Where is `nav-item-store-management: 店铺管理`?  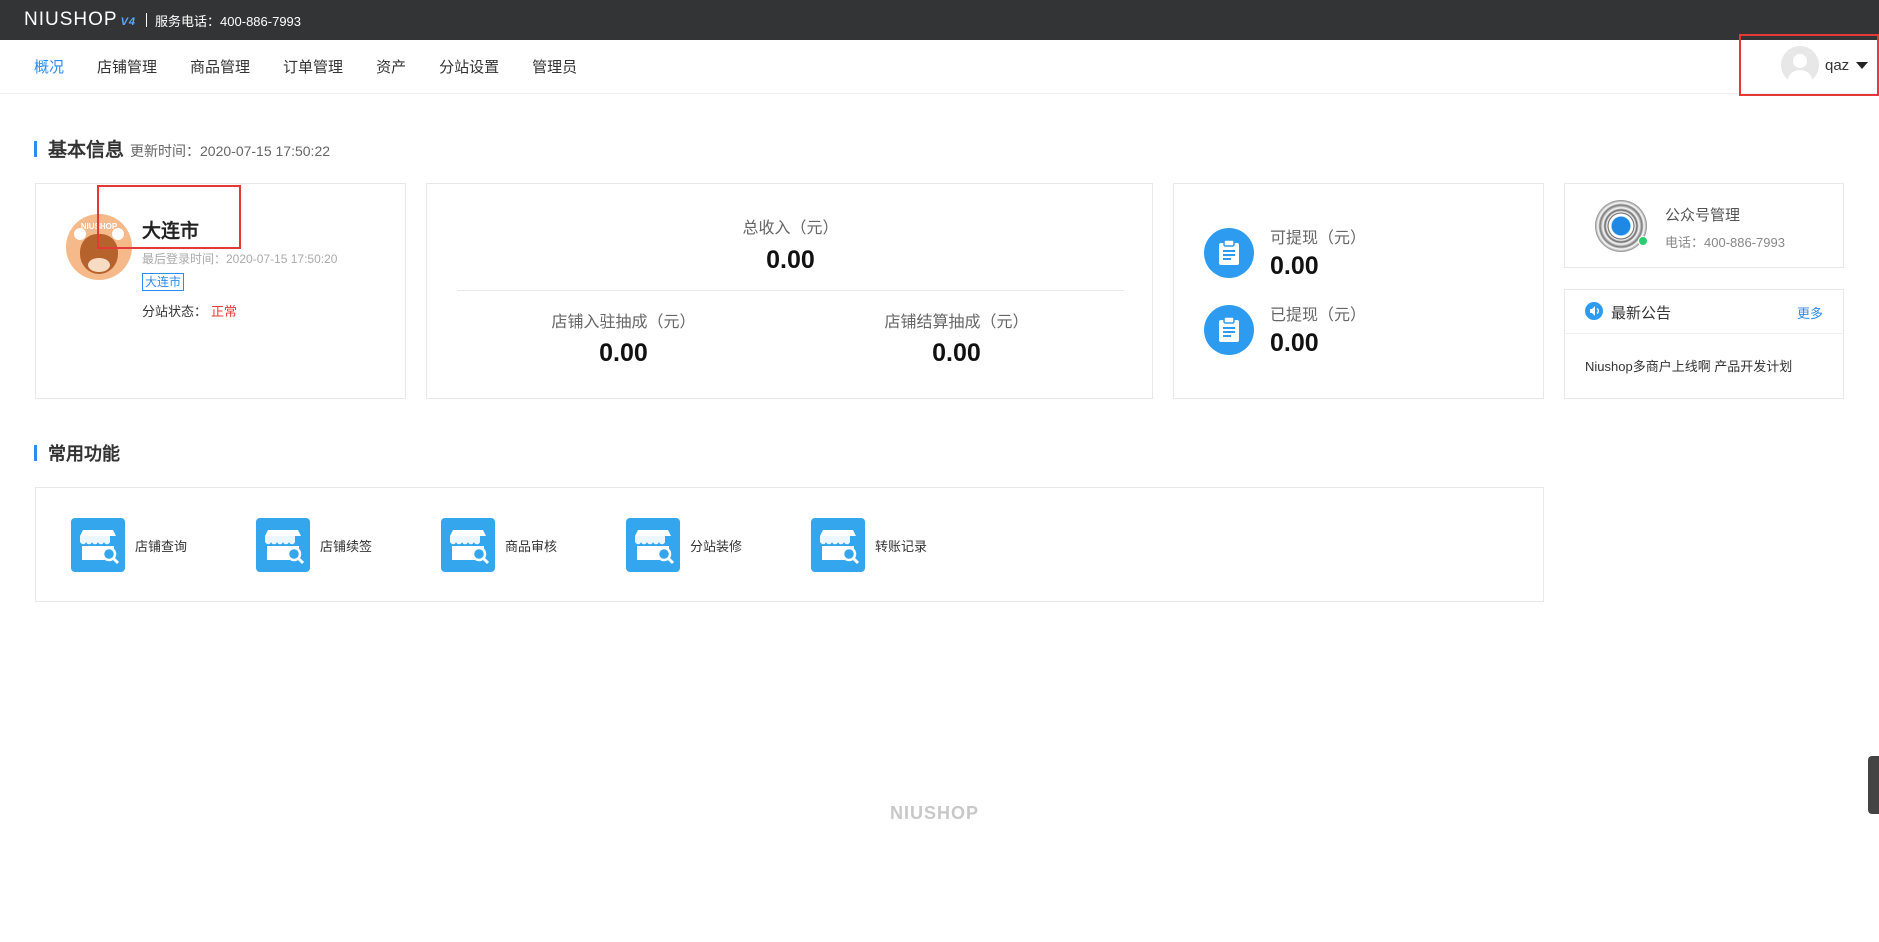 nav-item-store-management: 店铺管理 is located at coordinates (127, 66).